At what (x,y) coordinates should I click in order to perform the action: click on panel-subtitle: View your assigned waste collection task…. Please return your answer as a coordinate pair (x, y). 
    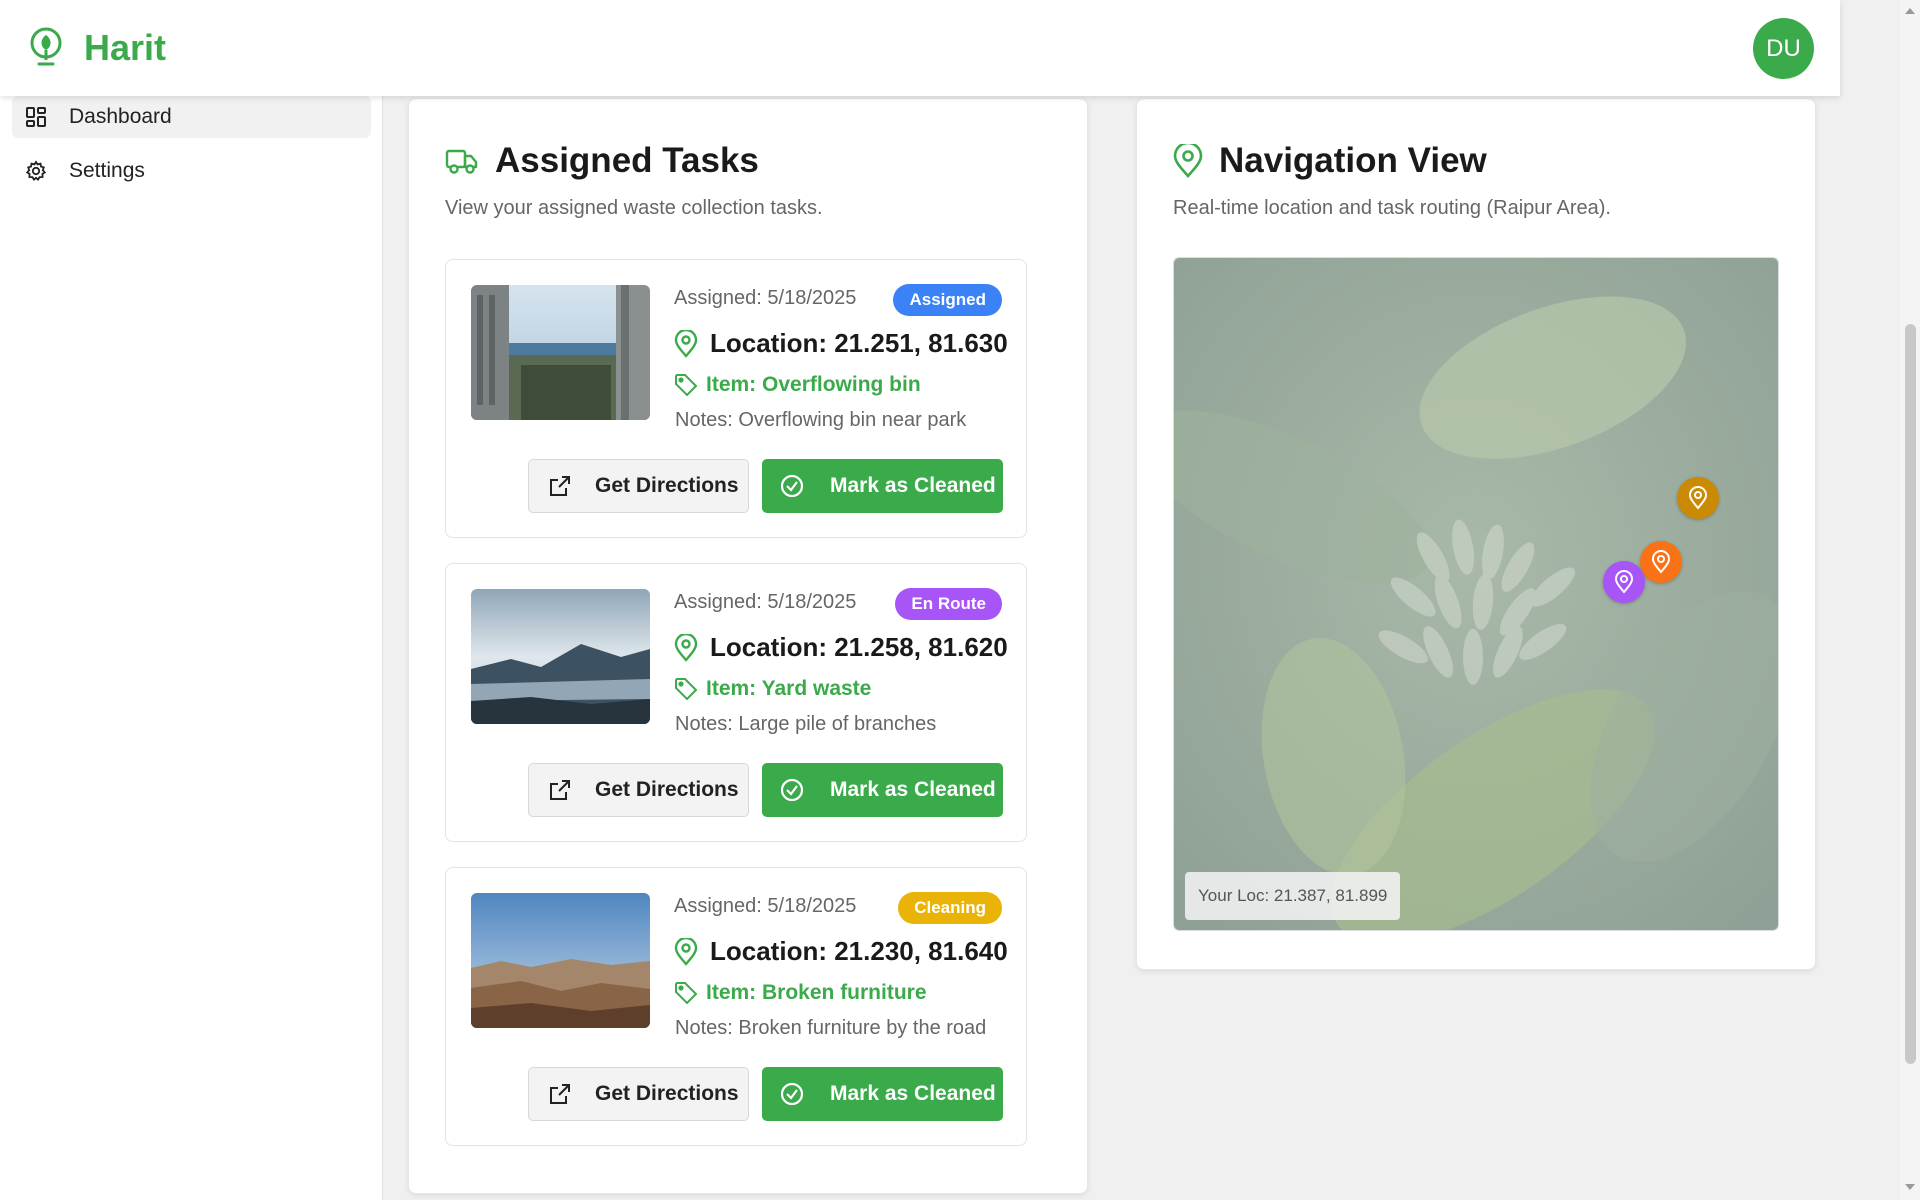
    Looking at the image, I should click on (634, 208).